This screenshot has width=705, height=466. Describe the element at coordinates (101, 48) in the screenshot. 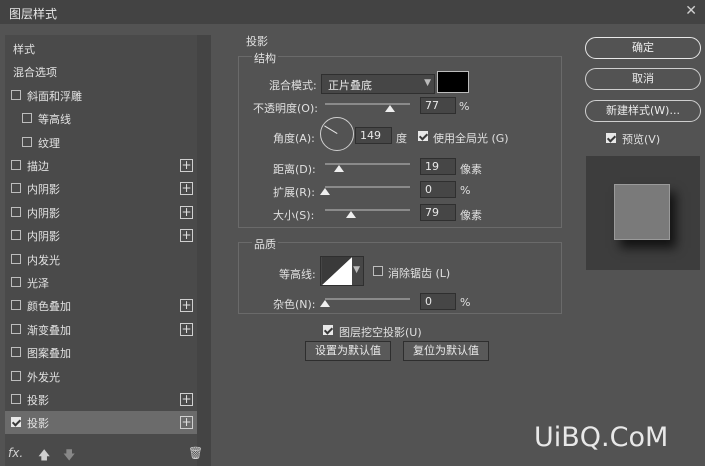

I see `style-item: 样式` at that location.